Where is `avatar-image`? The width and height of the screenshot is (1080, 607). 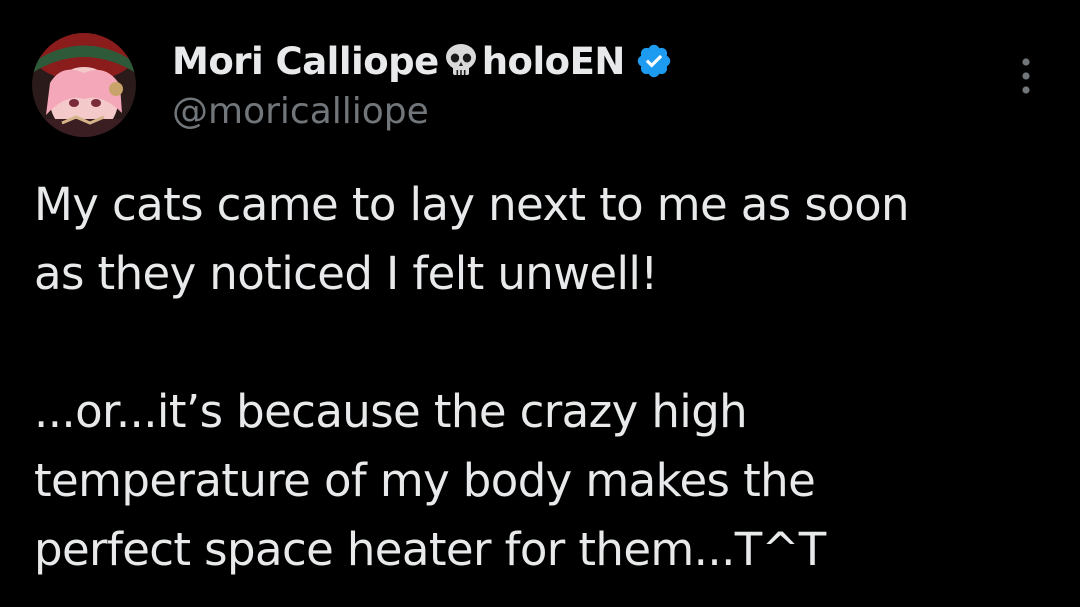 avatar-image is located at coordinates (84, 85).